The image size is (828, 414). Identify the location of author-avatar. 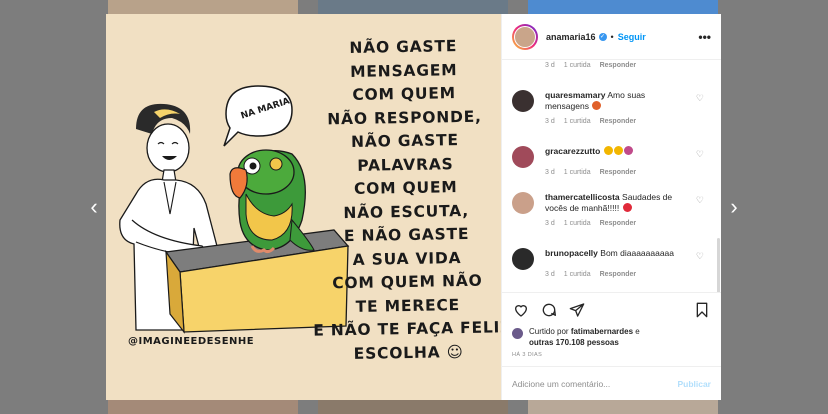
(525, 36).